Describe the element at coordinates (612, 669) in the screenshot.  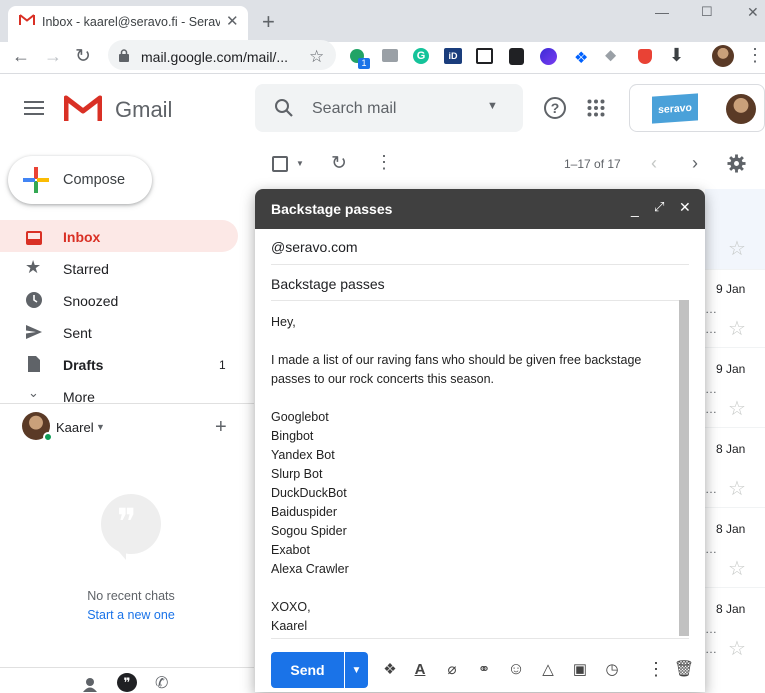
I see `confidential-mode-icon: ◷` at that location.